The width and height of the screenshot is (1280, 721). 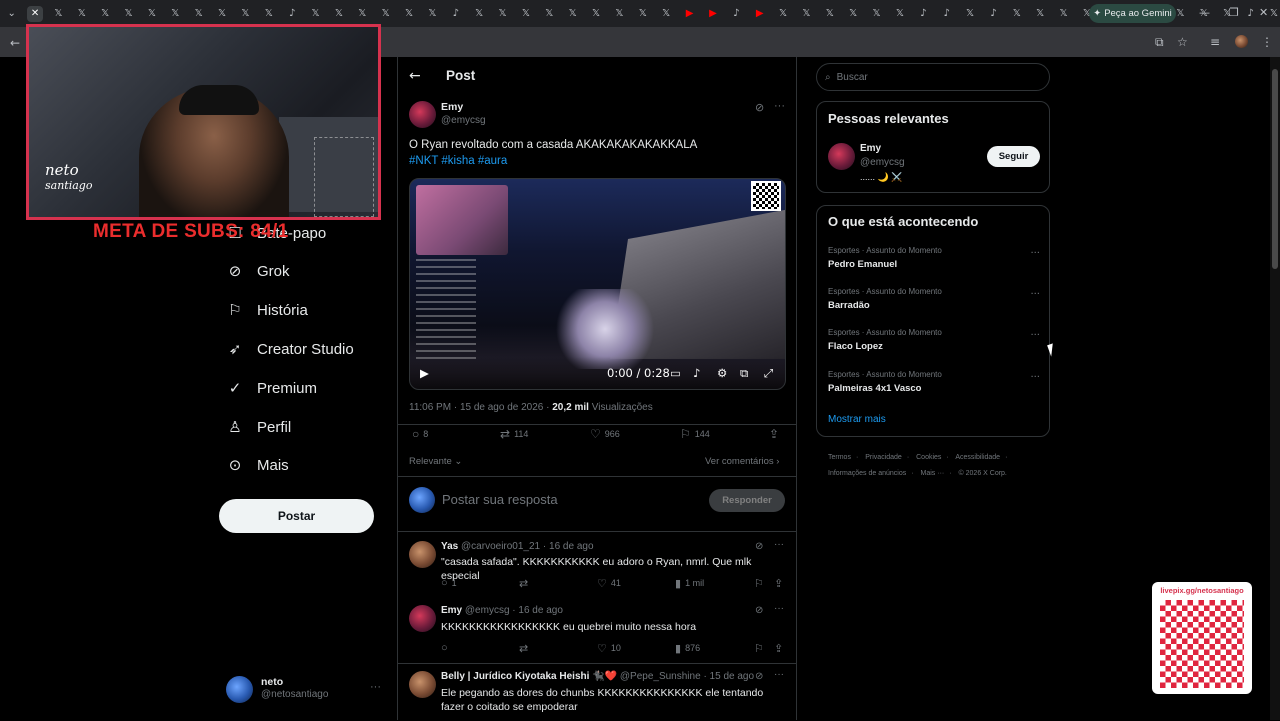 I want to click on view-comments-link: Ver comentários ›, so click(x=742, y=461).